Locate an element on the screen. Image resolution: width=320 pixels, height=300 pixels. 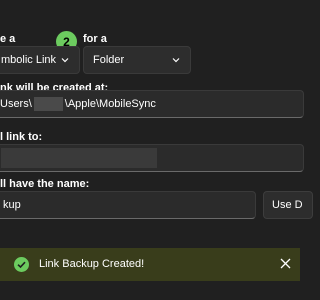
link-type-select: mbolic Link is located at coordinates (40, 60).